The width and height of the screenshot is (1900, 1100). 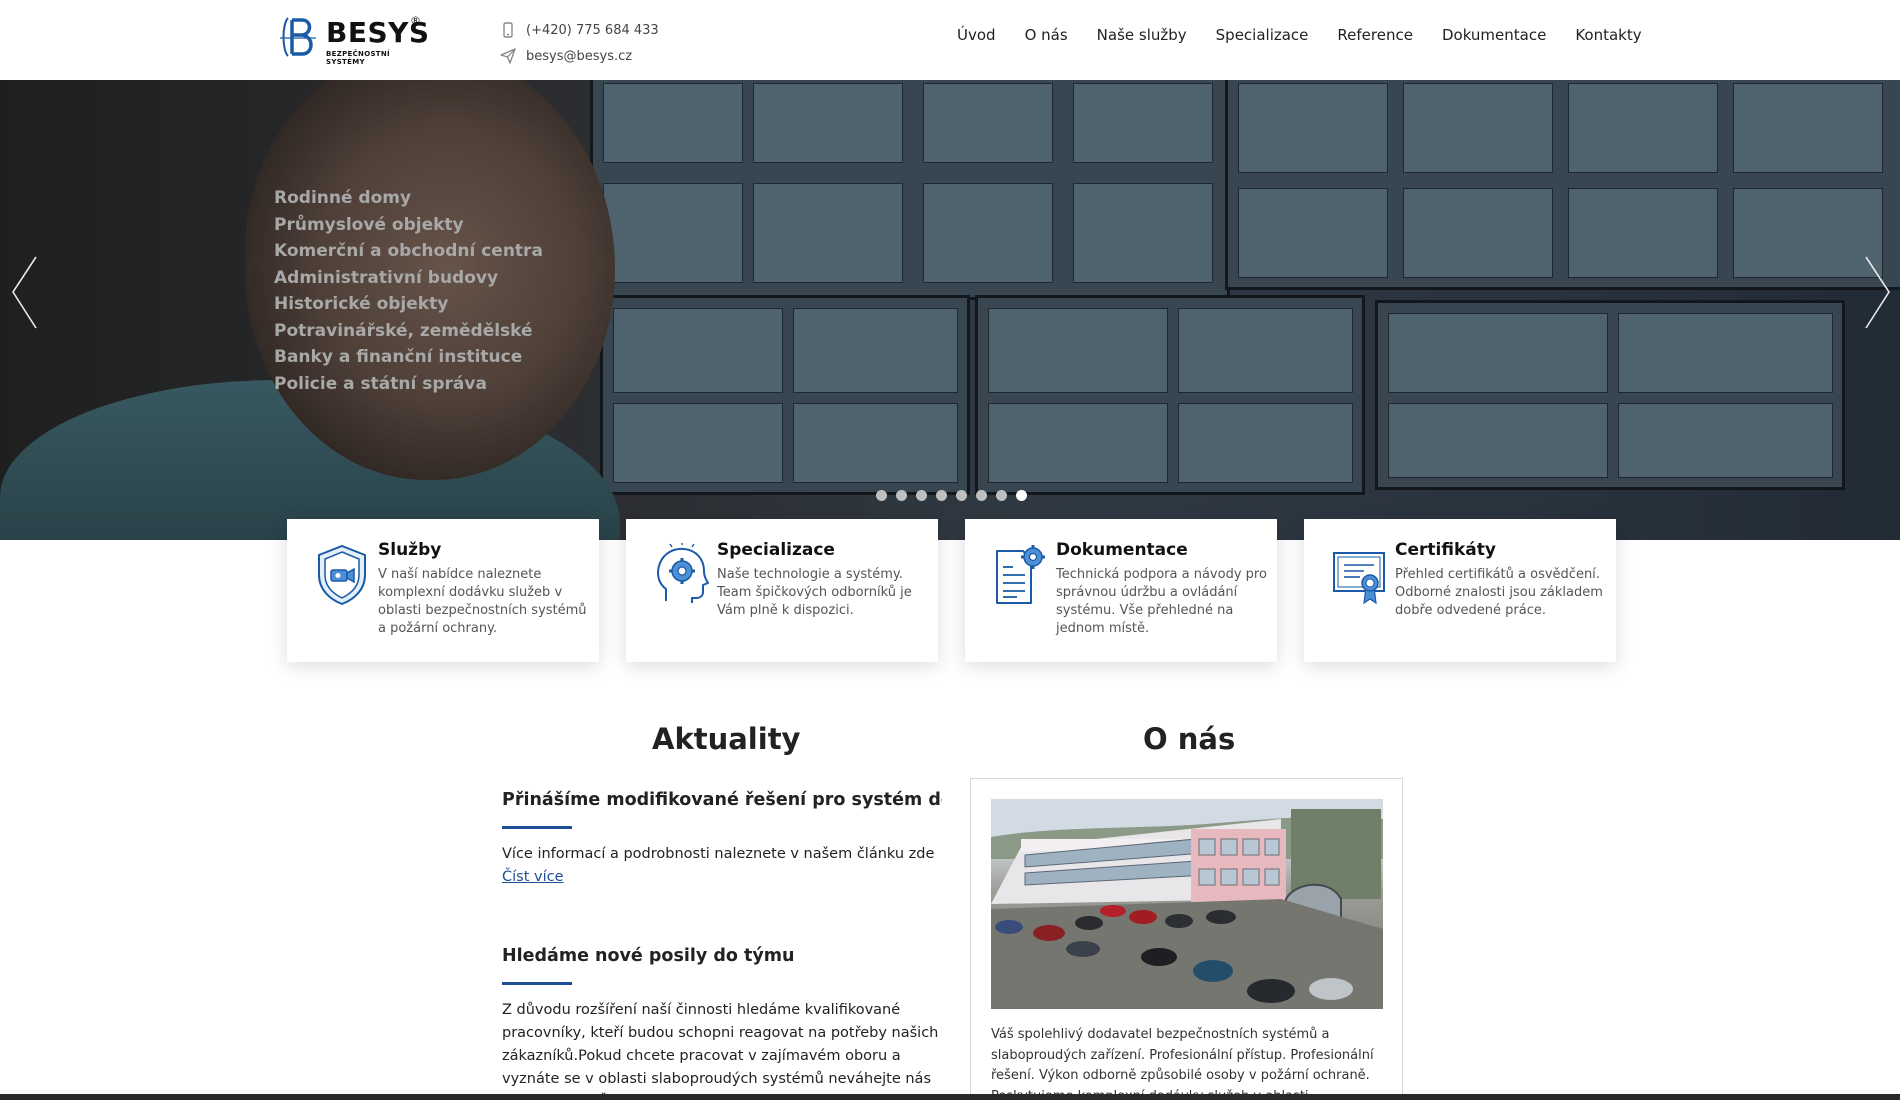 What do you see at coordinates (1189, 739) in the screenshot?
I see `about-section-title: O nás` at bounding box center [1189, 739].